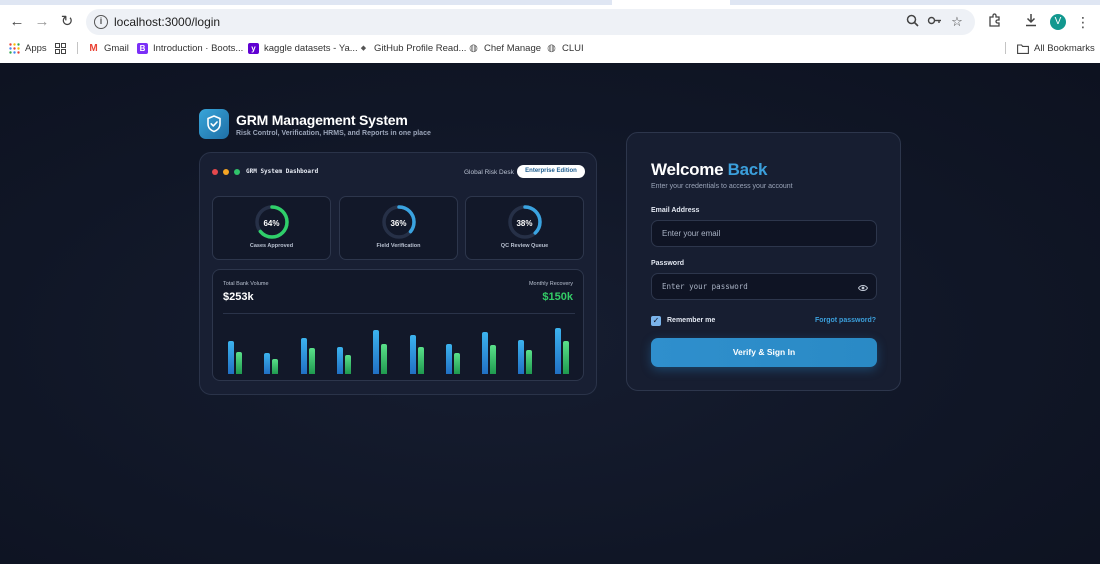 The height and width of the screenshot is (564, 1100). I want to click on window-dot-yellow, so click(226, 172).